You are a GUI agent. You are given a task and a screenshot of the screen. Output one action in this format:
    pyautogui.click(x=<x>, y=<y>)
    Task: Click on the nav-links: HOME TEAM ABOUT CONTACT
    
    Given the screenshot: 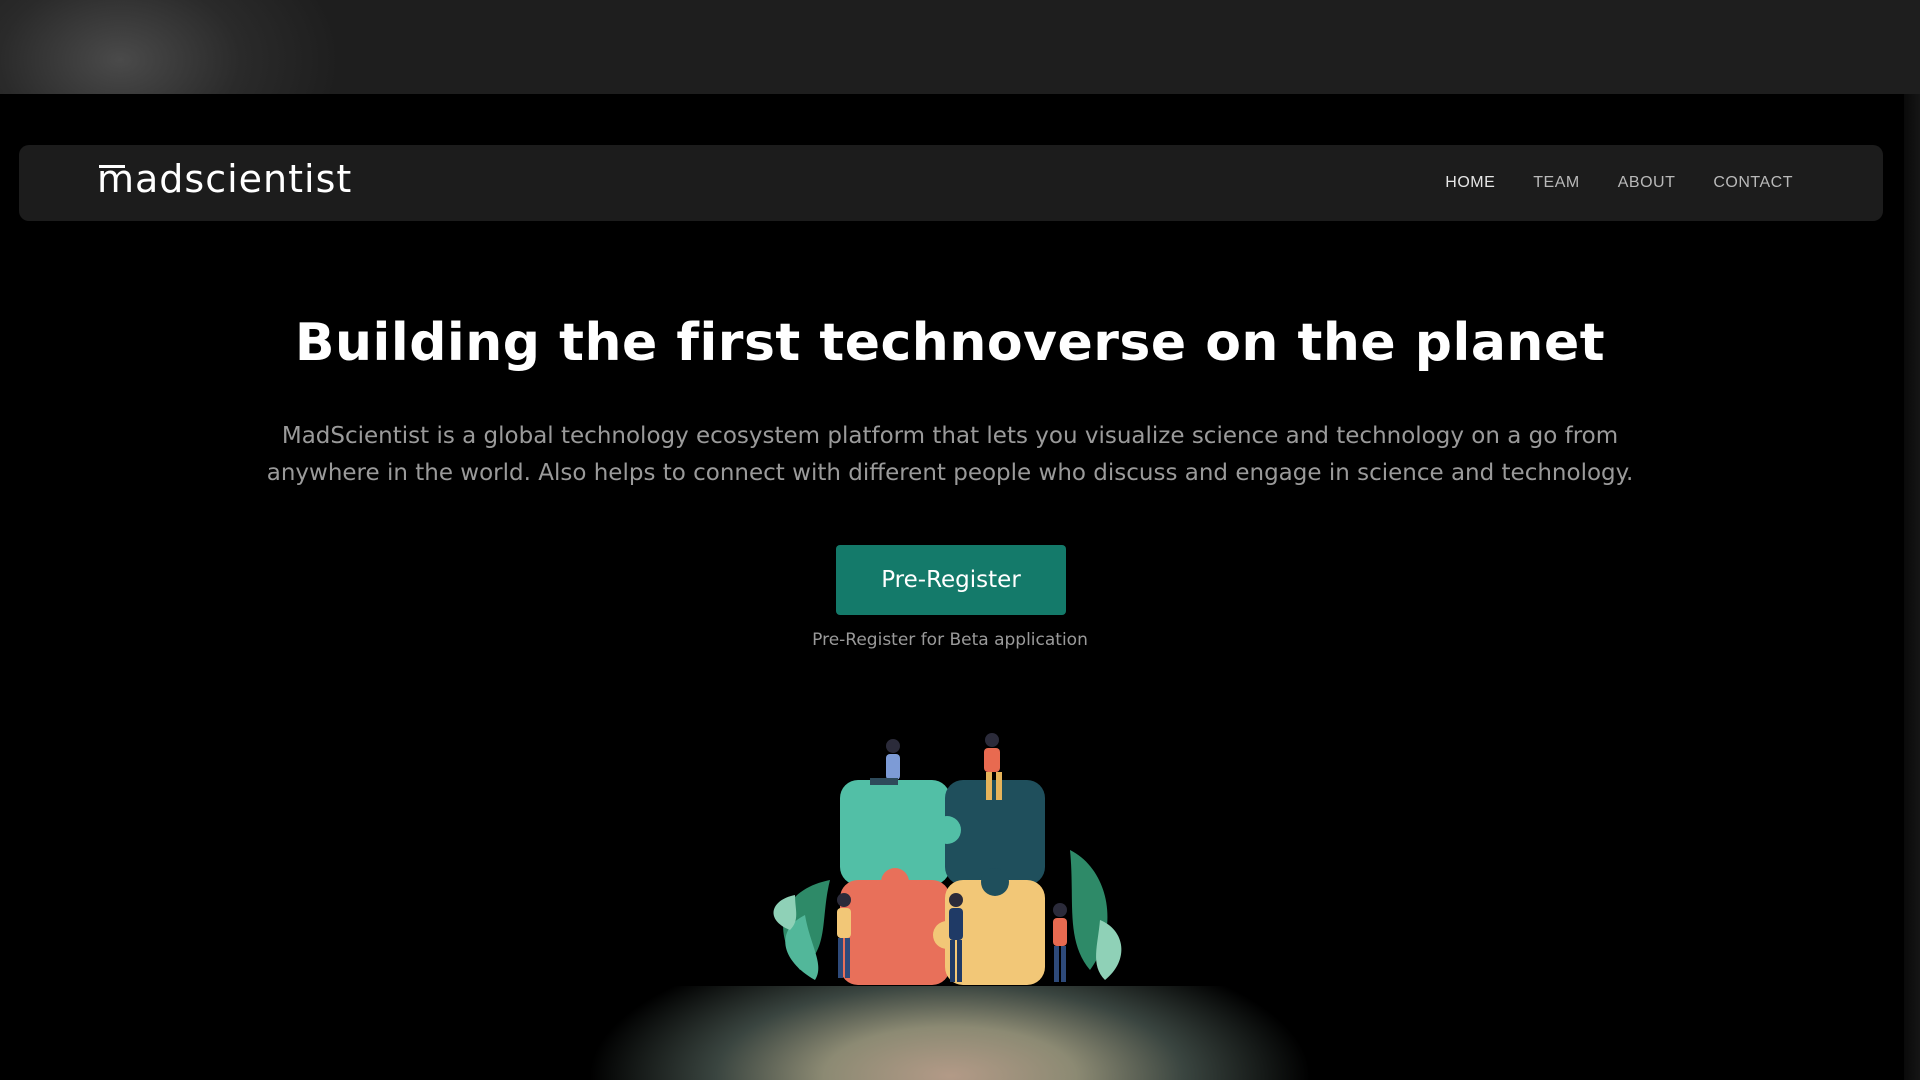 What is the action you would take?
    pyautogui.click(x=1619, y=183)
    